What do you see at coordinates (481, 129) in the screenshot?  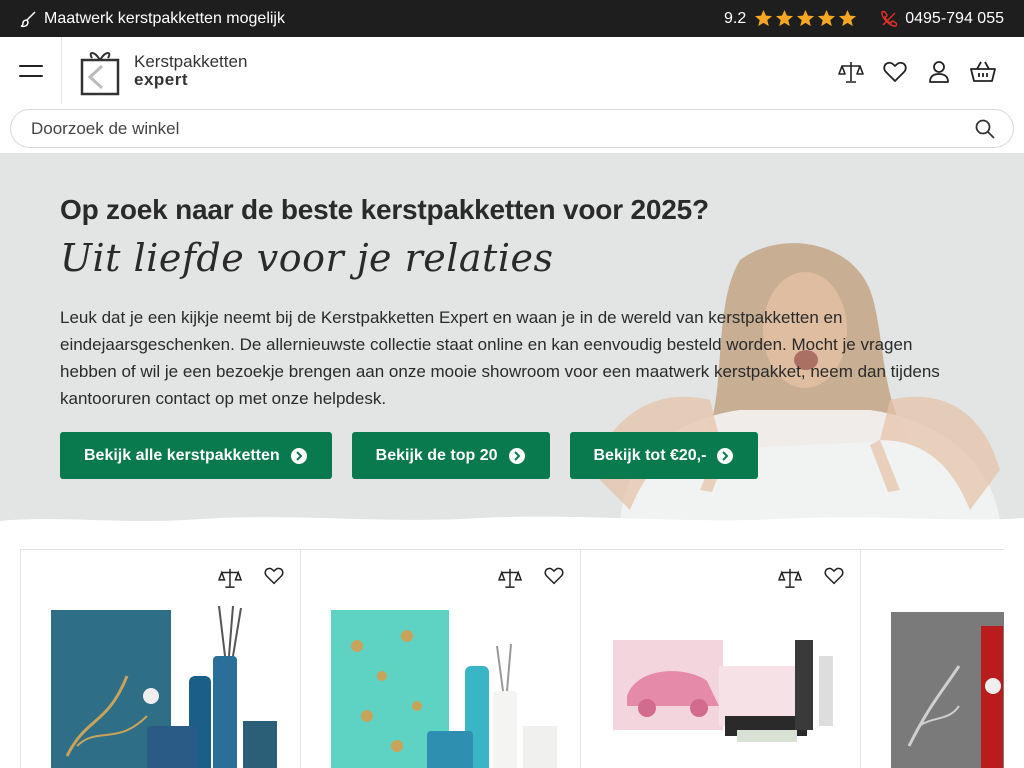 I see `search-input` at bounding box center [481, 129].